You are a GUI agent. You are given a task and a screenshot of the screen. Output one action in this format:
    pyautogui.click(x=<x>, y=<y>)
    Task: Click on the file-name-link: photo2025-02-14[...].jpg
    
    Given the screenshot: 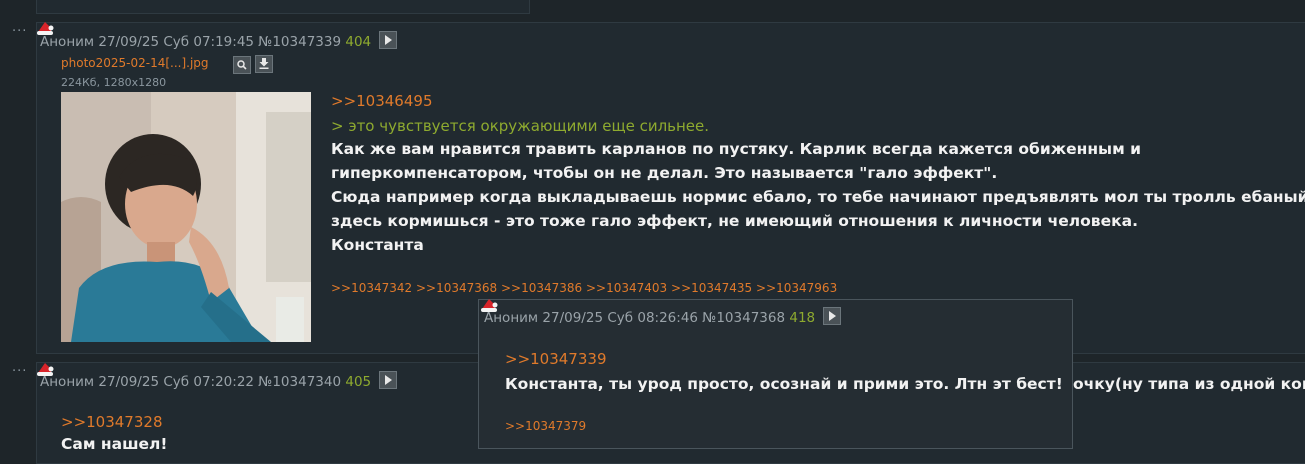 What is the action you would take?
    pyautogui.click(x=135, y=63)
    